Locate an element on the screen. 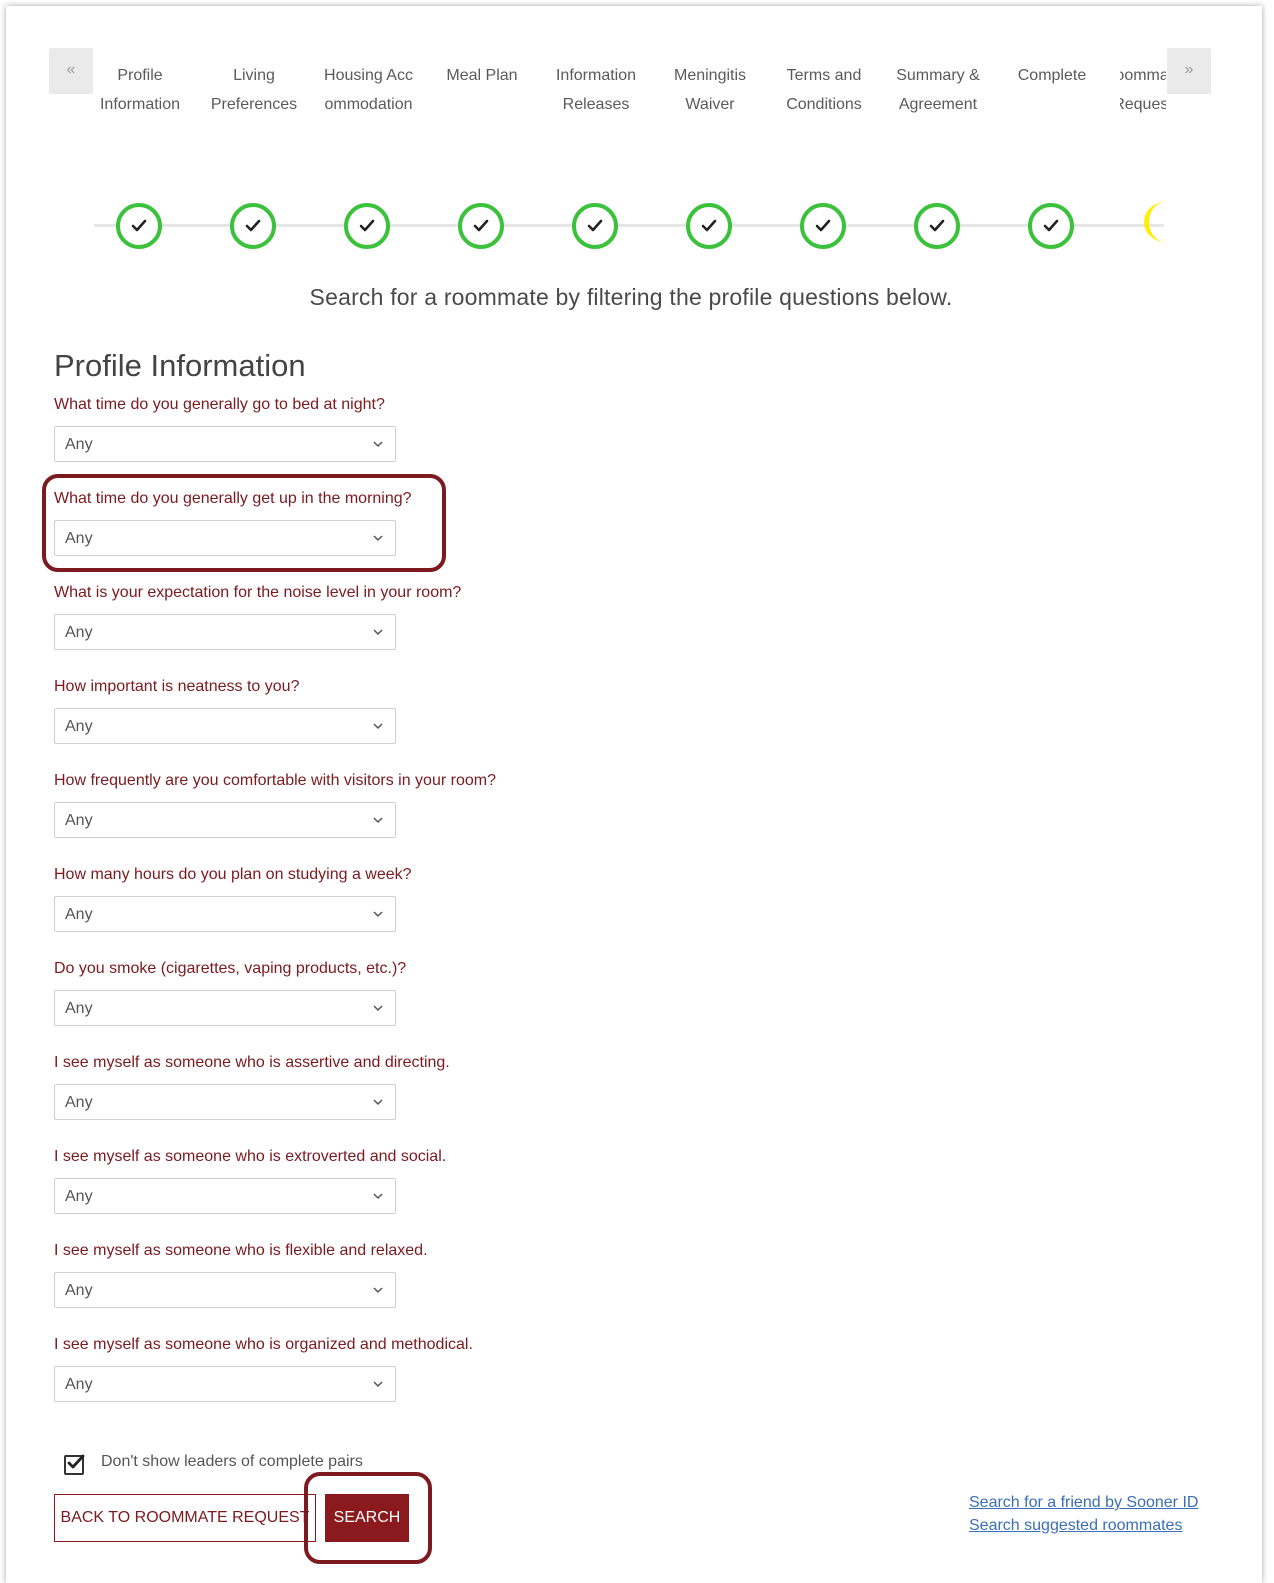 The width and height of the screenshot is (1274, 1583). bedtime-select: Any is located at coordinates (225, 444).